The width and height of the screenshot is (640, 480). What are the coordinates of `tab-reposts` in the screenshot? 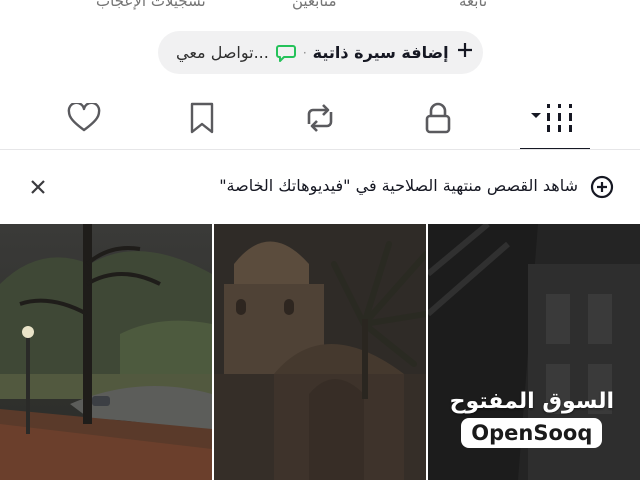 It's located at (320, 120).